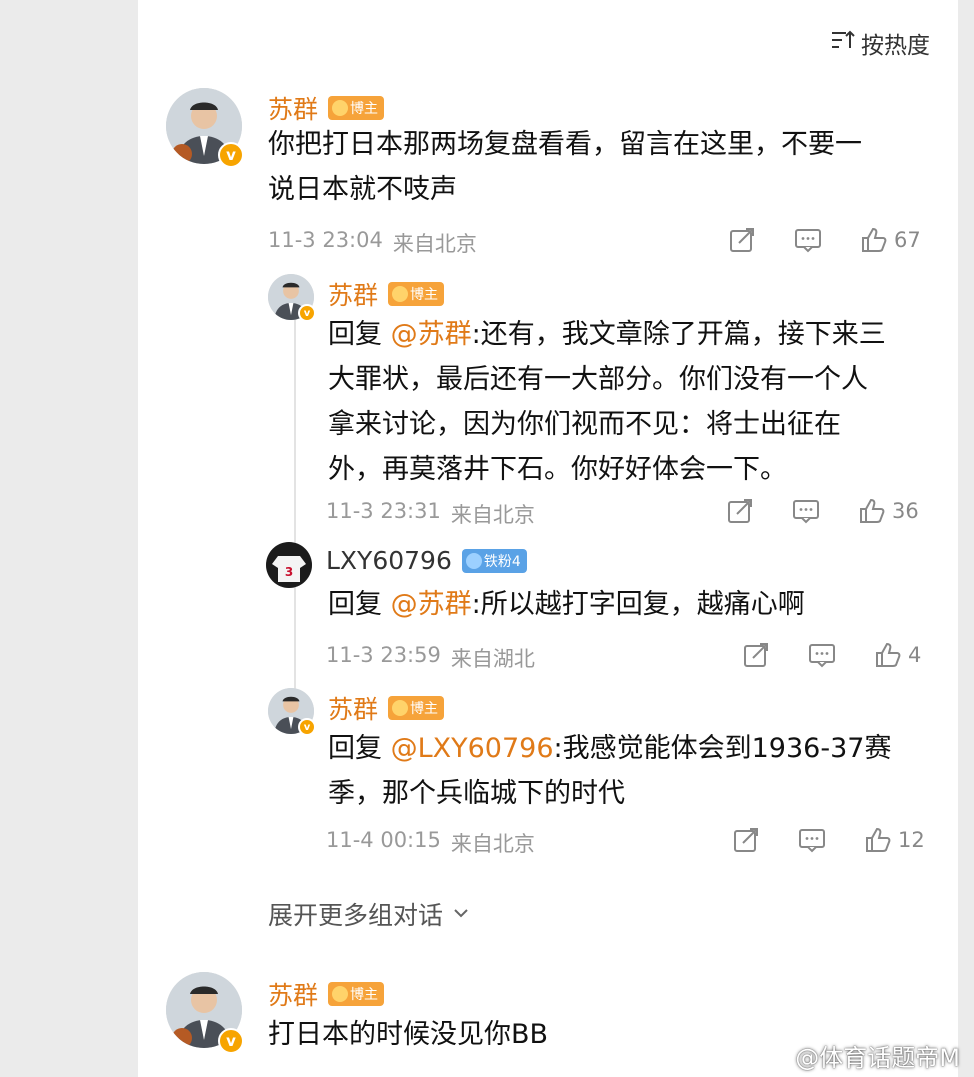  Describe the element at coordinates (472, 748) in the screenshot. I see `mention-link: @LXY60796` at that location.